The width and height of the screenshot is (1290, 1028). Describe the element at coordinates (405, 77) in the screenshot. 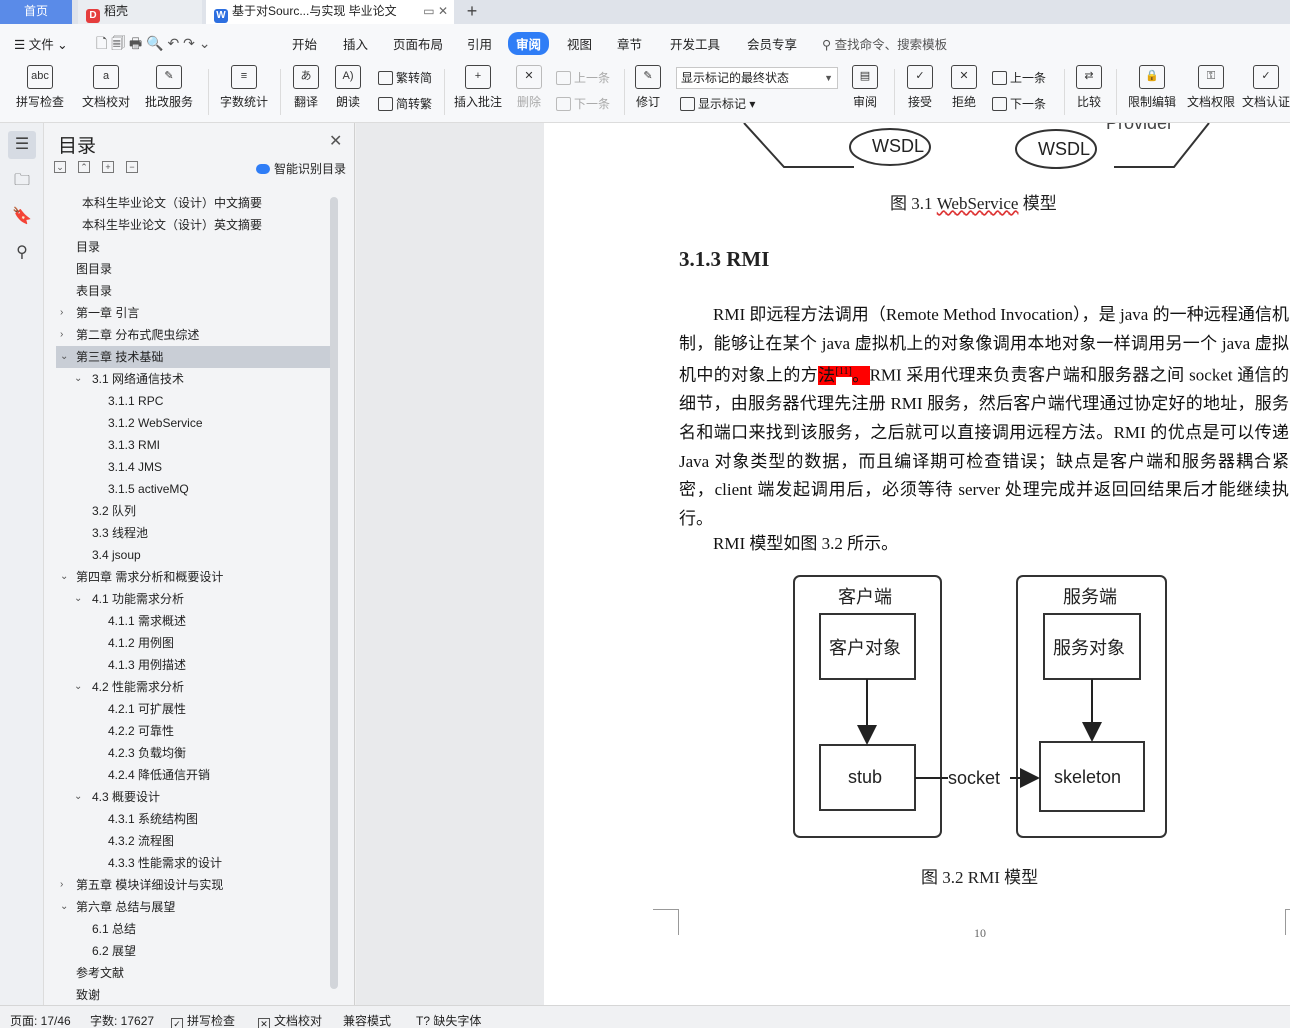

I see `trad-to-simp-button: 繁转简` at that location.